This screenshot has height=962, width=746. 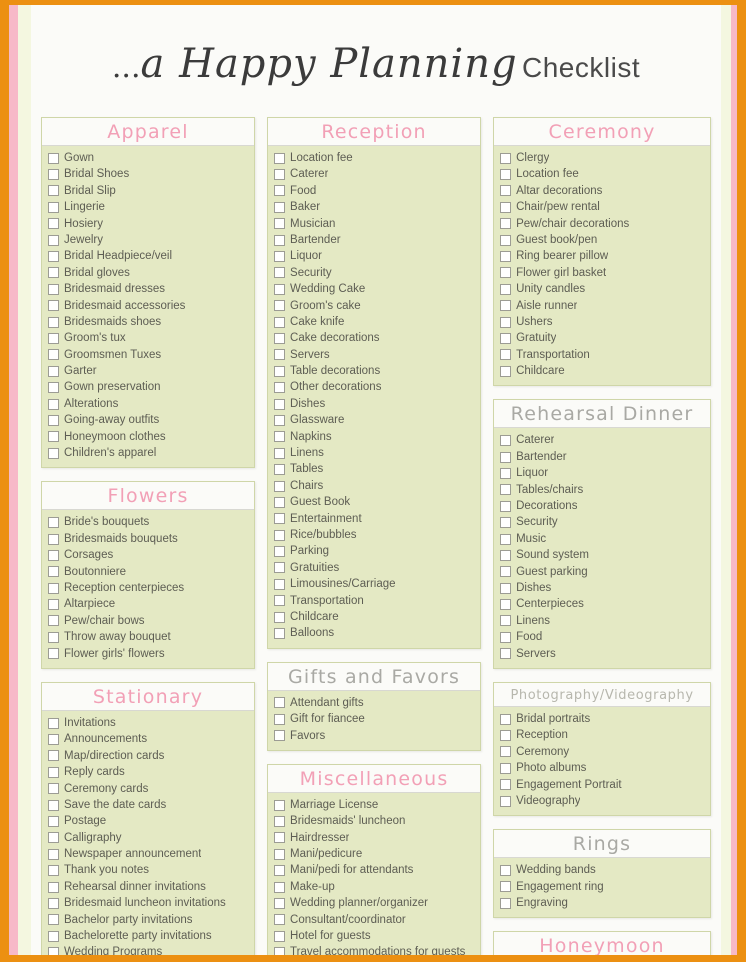 What do you see at coordinates (151, 355) in the screenshot?
I see `list-item: Groomsmen Tuxes` at bounding box center [151, 355].